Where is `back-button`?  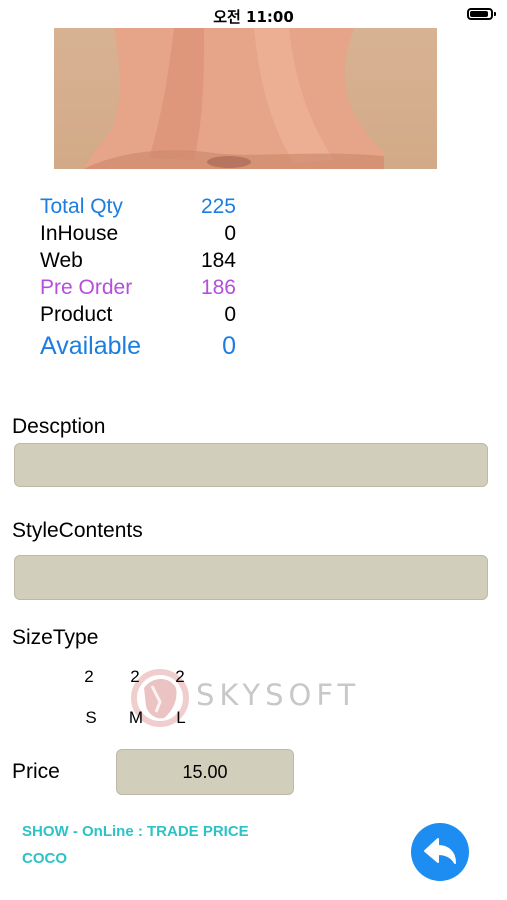 back-button is located at coordinates (440, 852).